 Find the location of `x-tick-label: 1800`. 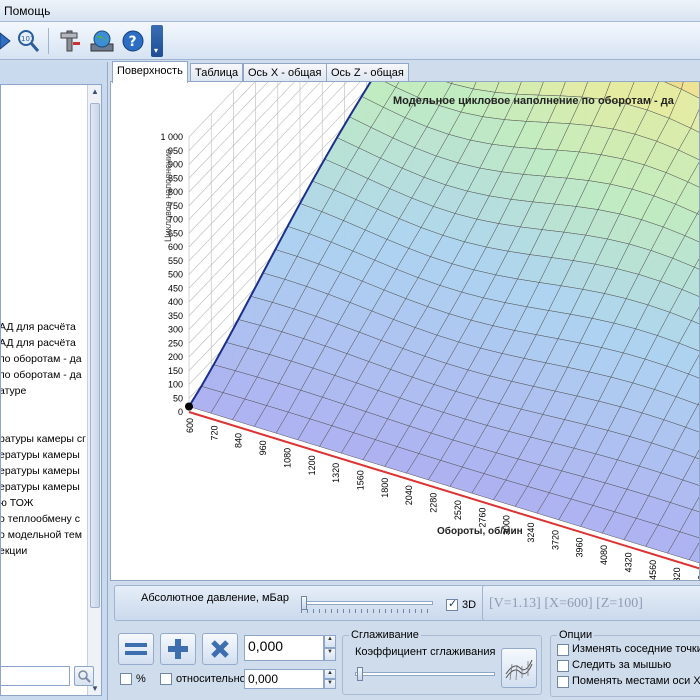

x-tick-label: 1800 is located at coordinates (385, 488).